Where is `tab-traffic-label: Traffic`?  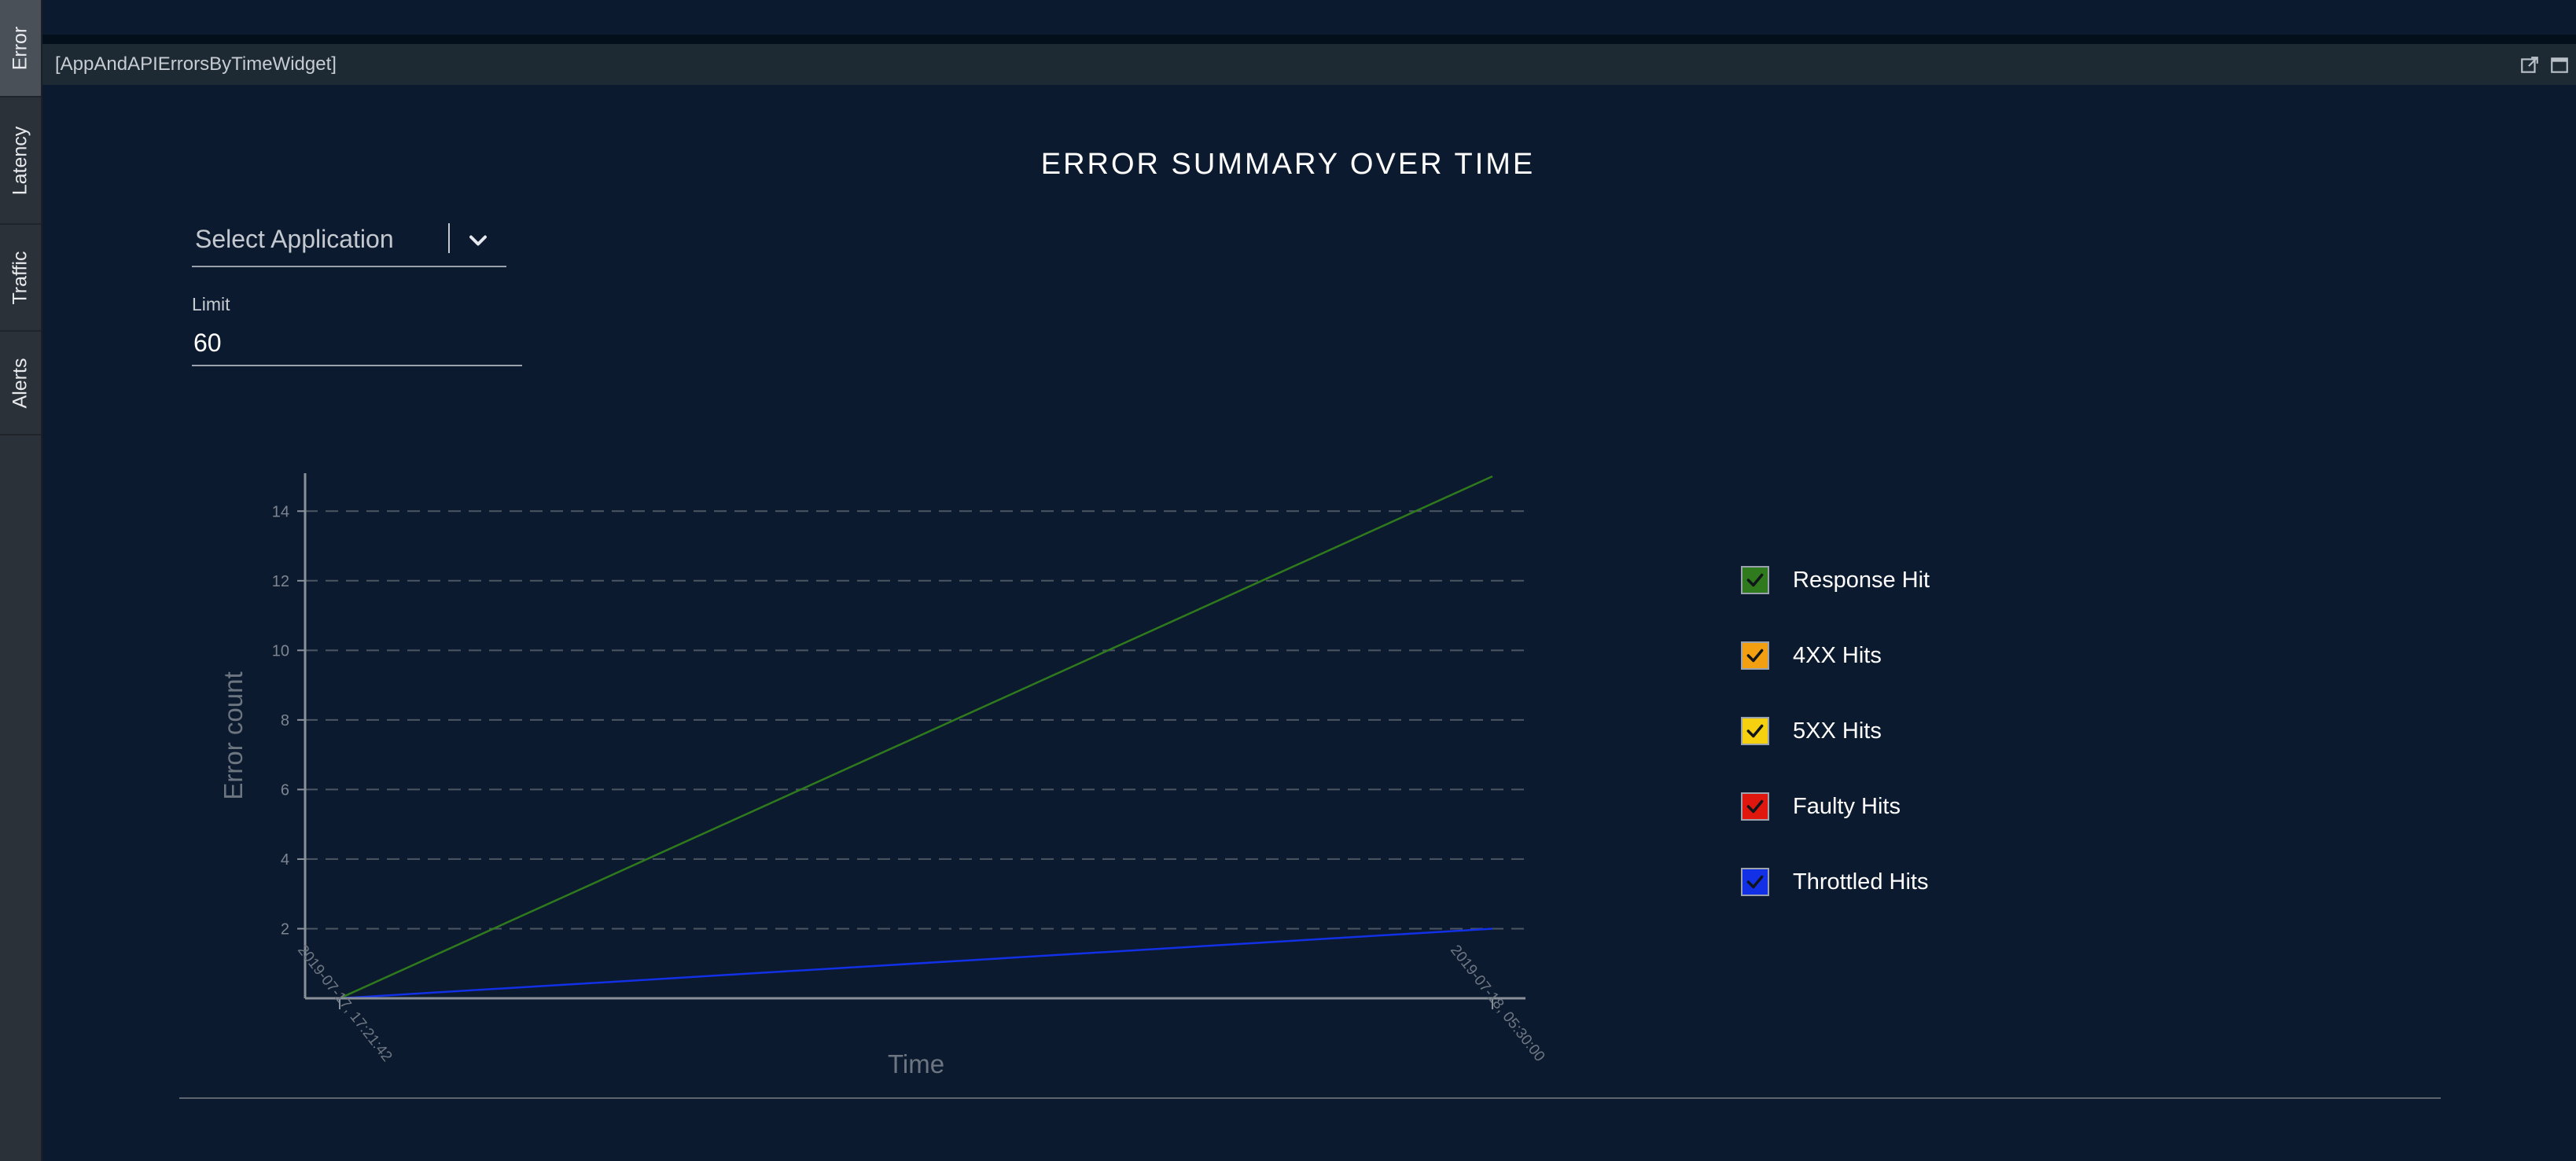 tab-traffic-label: Traffic is located at coordinates (20, 277).